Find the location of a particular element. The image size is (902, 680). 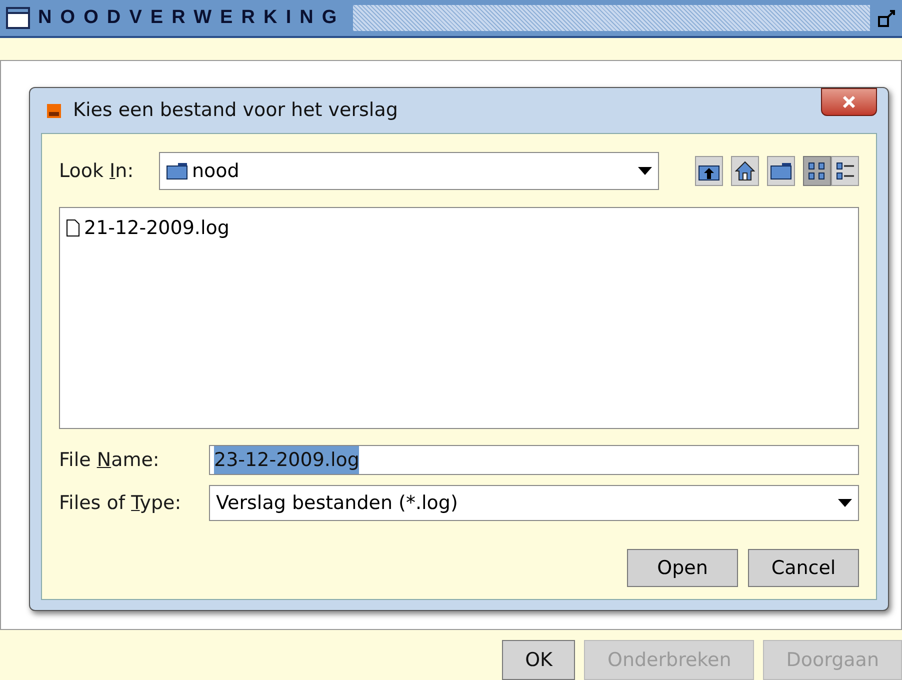

close-button is located at coordinates (849, 102).